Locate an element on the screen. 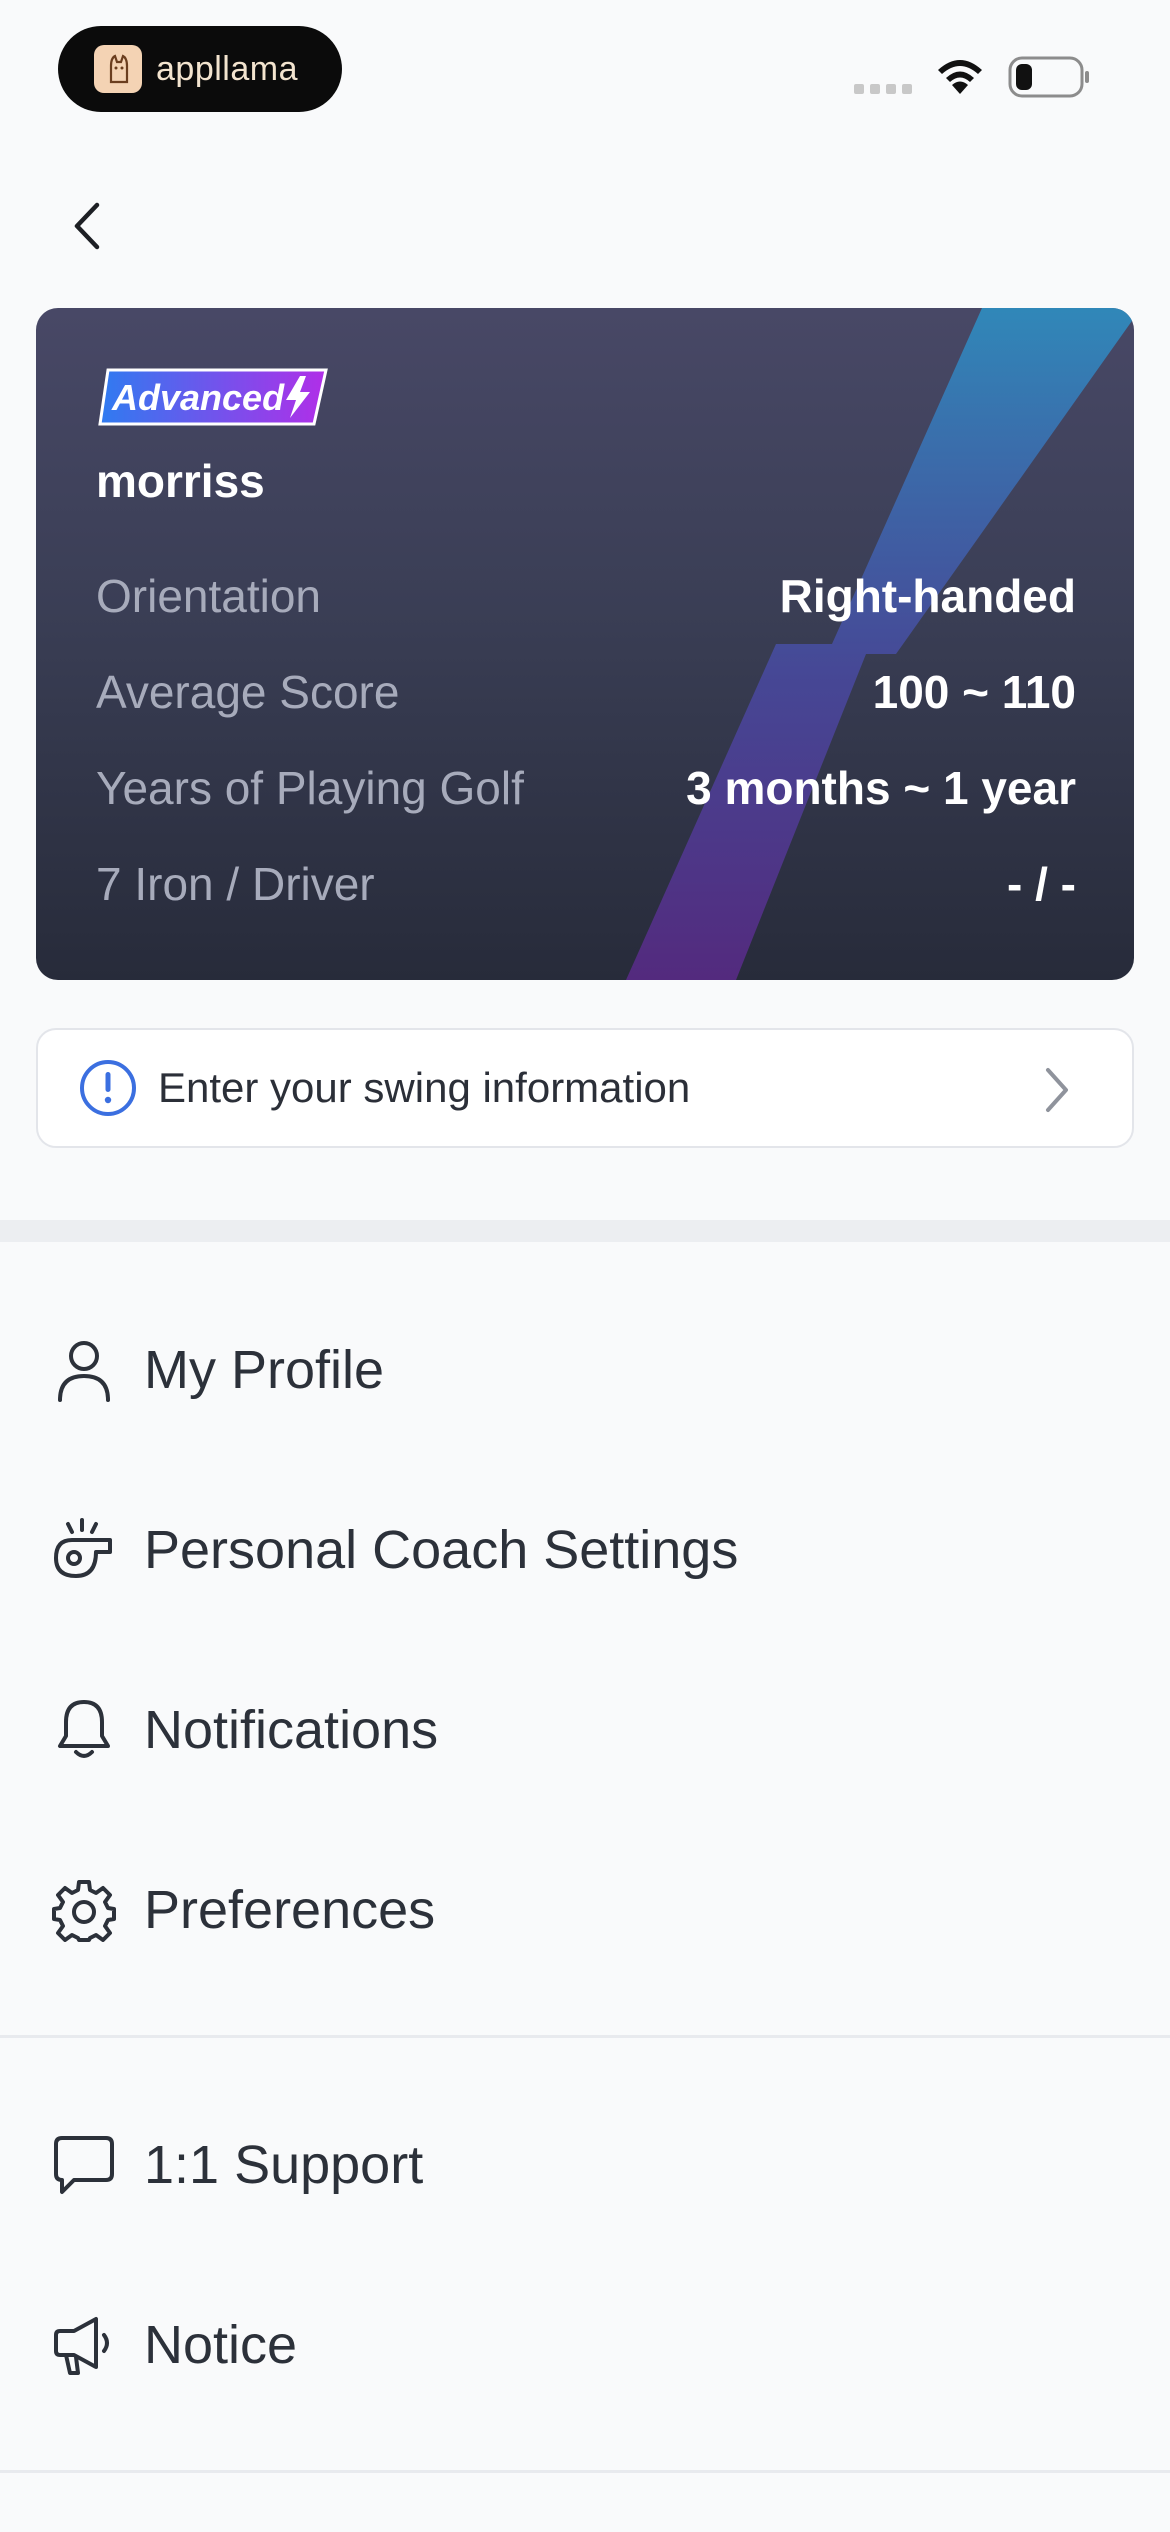 This screenshot has height=2532, width=1170. bell-icon is located at coordinates (84, 1730).